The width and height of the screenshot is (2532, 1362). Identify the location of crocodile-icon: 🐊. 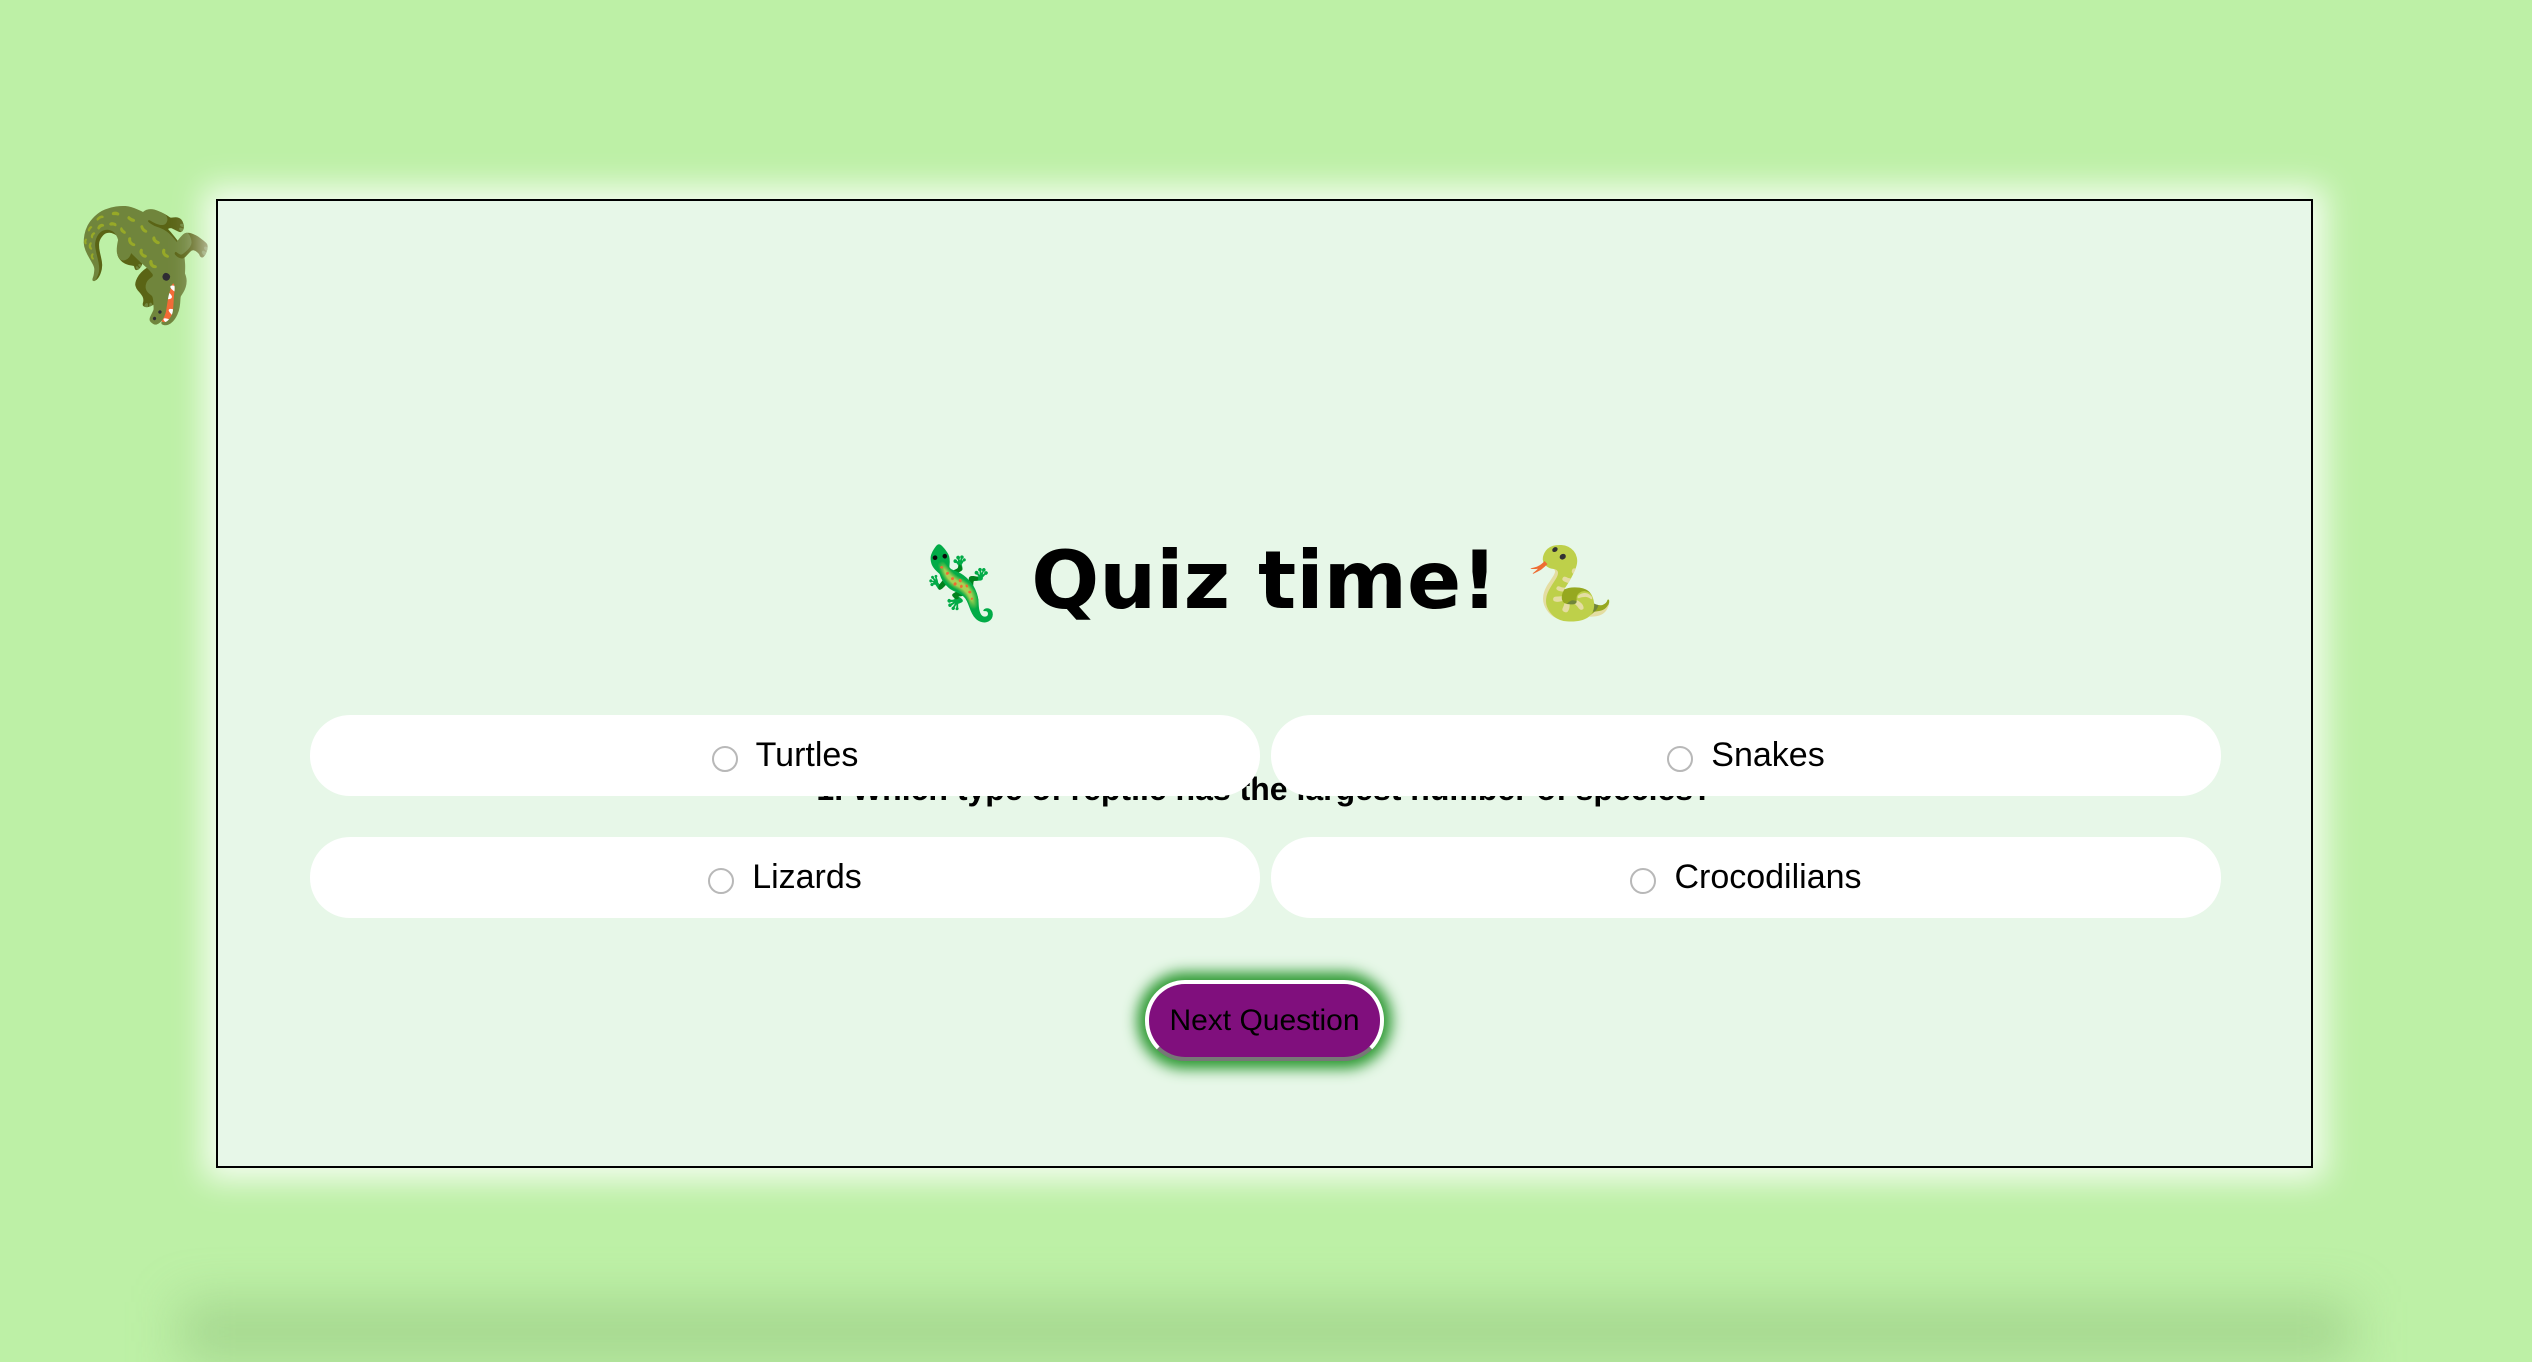
(141, 256).